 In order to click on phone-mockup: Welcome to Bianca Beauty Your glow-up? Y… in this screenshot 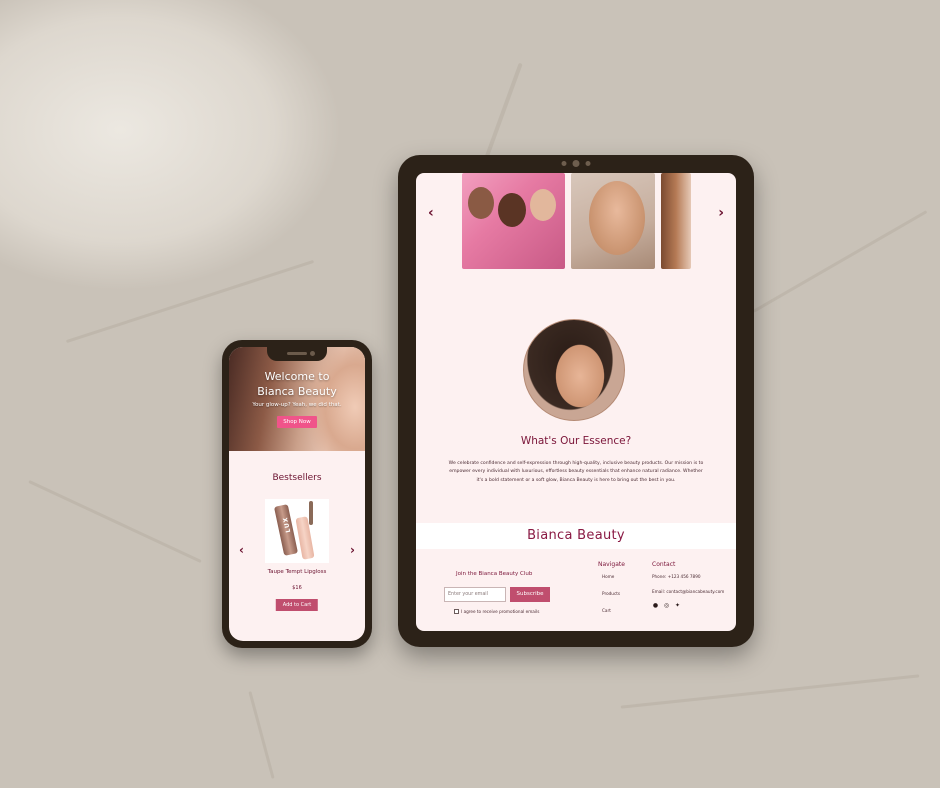, I will do `click(297, 494)`.